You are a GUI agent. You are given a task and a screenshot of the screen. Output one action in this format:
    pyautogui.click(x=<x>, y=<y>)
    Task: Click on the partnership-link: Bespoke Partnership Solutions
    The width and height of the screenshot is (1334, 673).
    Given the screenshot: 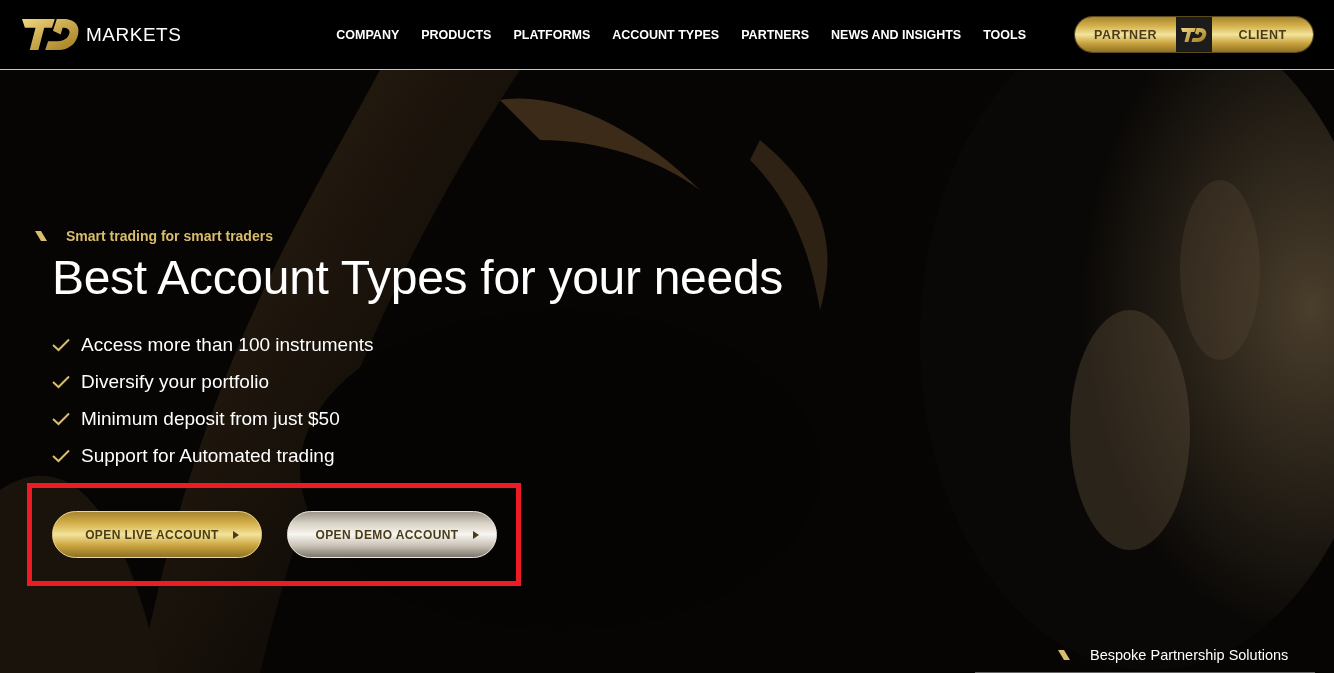 What is the action you would take?
    pyautogui.click(x=1189, y=654)
    